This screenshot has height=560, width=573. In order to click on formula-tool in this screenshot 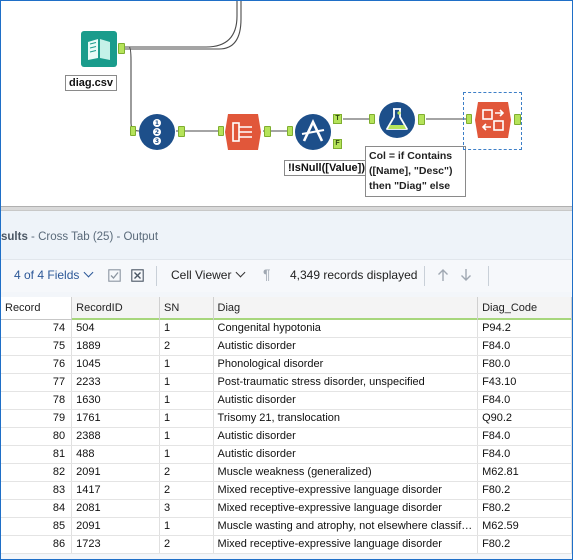, I will do `click(397, 120)`.